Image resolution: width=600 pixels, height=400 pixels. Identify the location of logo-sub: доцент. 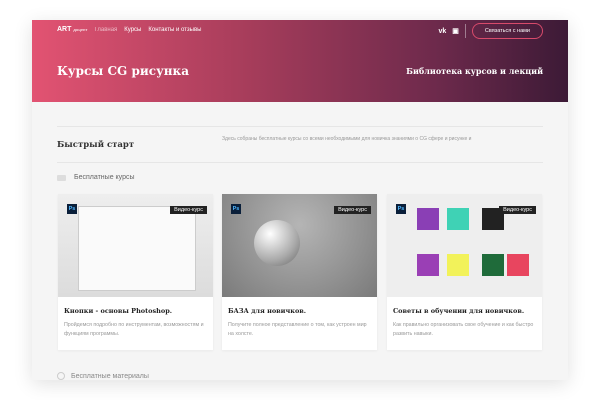
(80, 29).